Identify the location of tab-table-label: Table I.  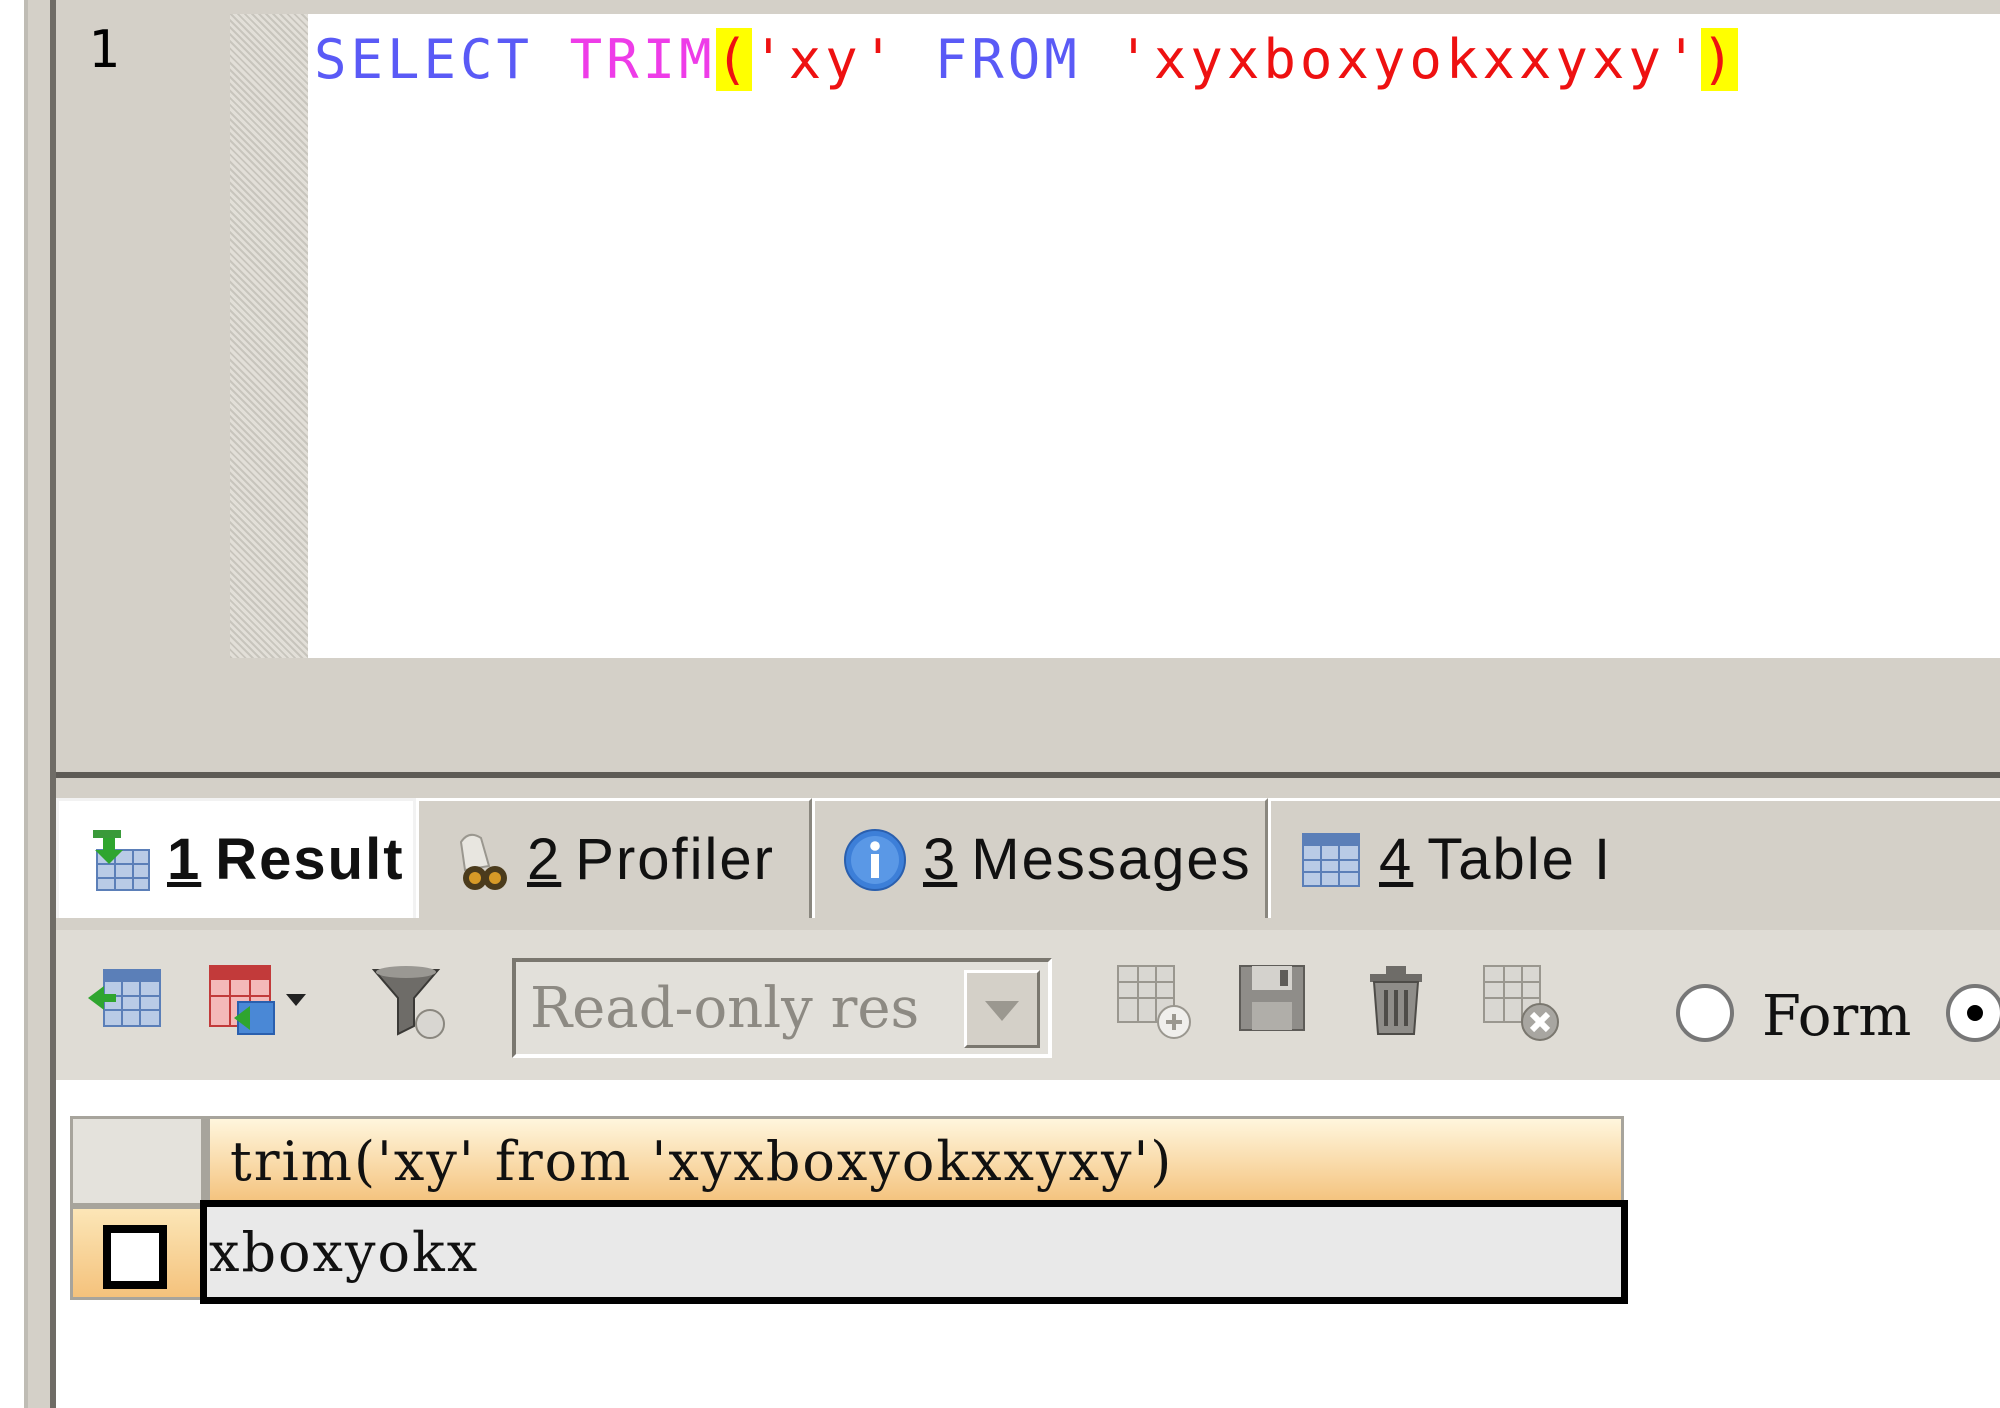
(1520, 859).